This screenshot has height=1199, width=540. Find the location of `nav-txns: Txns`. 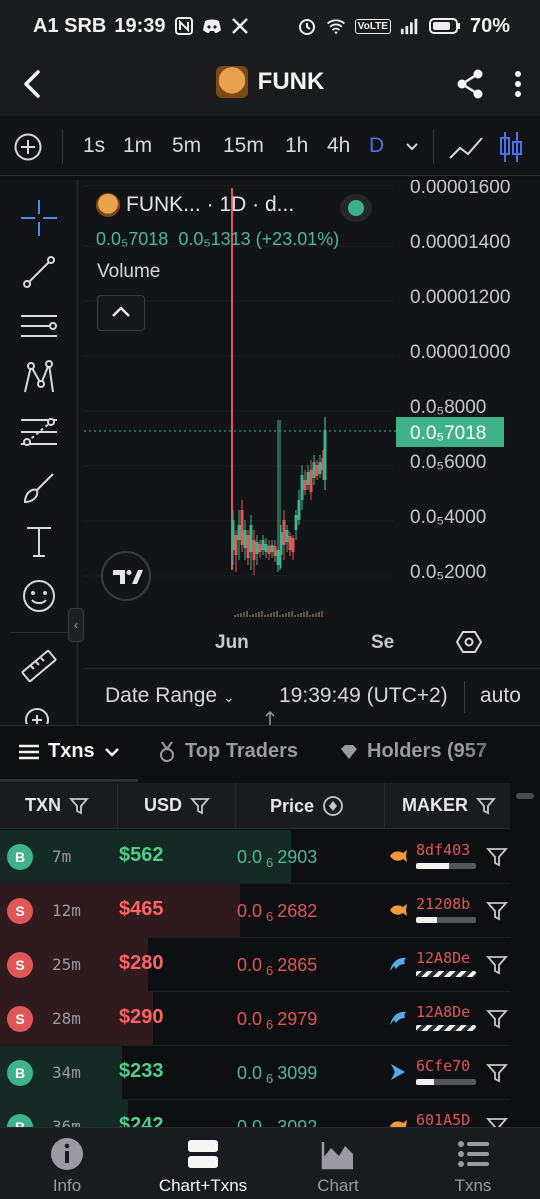

nav-txns: Txns is located at coordinates (473, 1166).